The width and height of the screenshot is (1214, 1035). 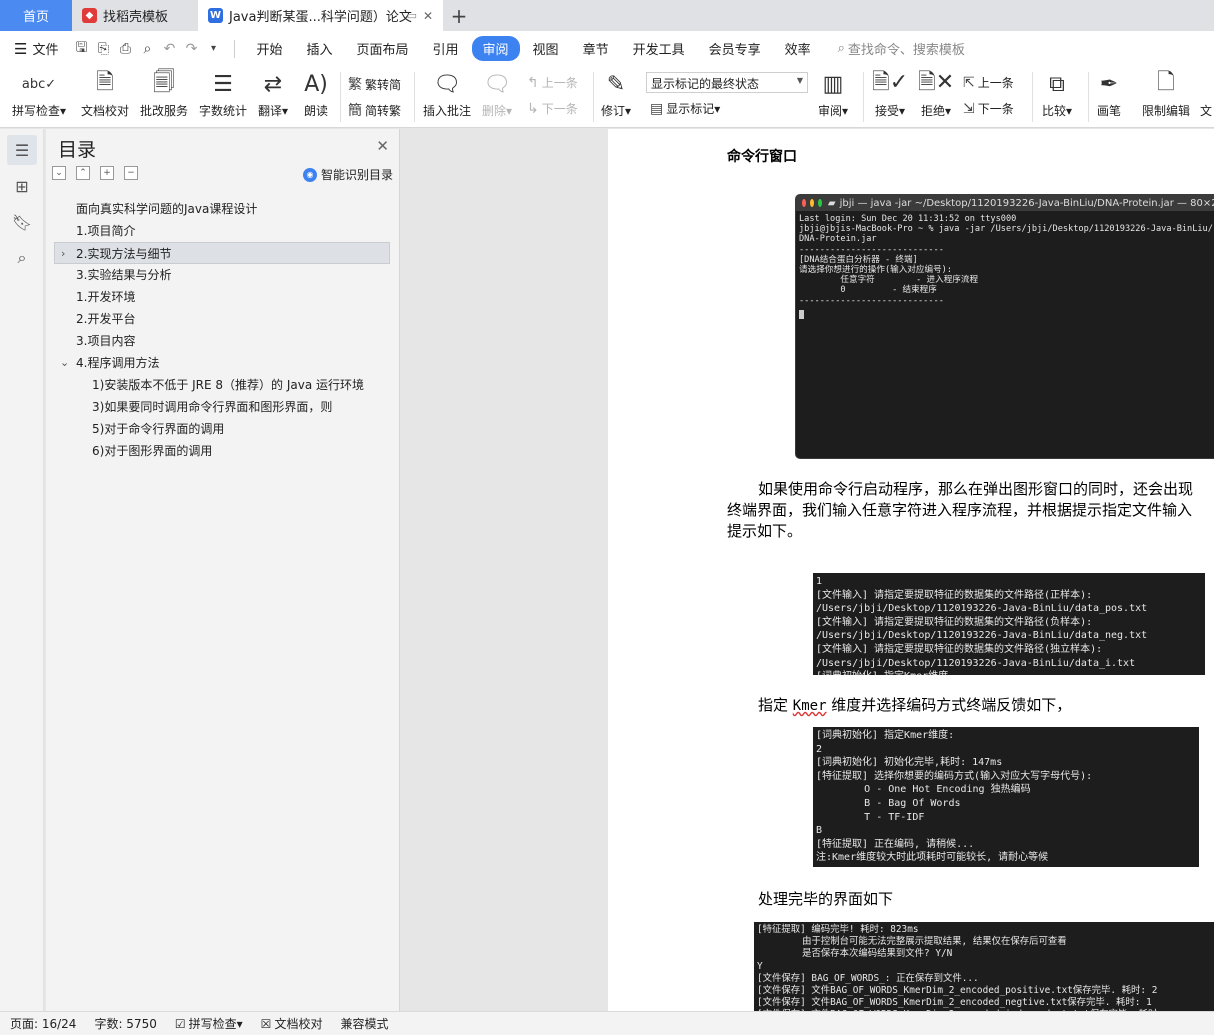 What do you see at coordinates (497, 111) in the screenshot?
I see `delete-comment-label: 删除▾` at bounding box center [497, 111].